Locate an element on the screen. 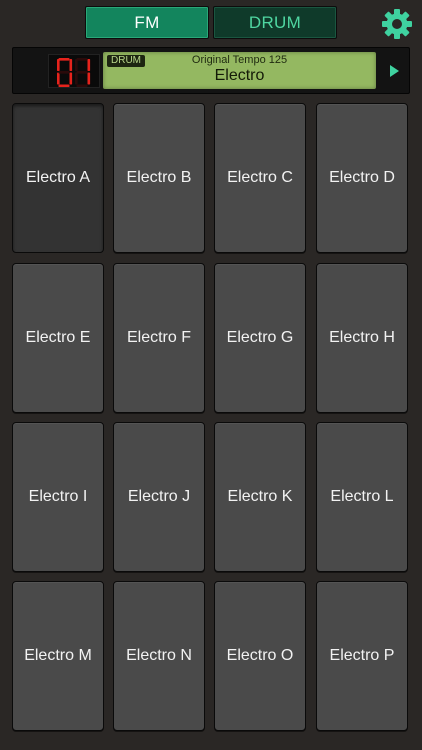  drum-pad: Electro P is located at coordinates (362, 656).